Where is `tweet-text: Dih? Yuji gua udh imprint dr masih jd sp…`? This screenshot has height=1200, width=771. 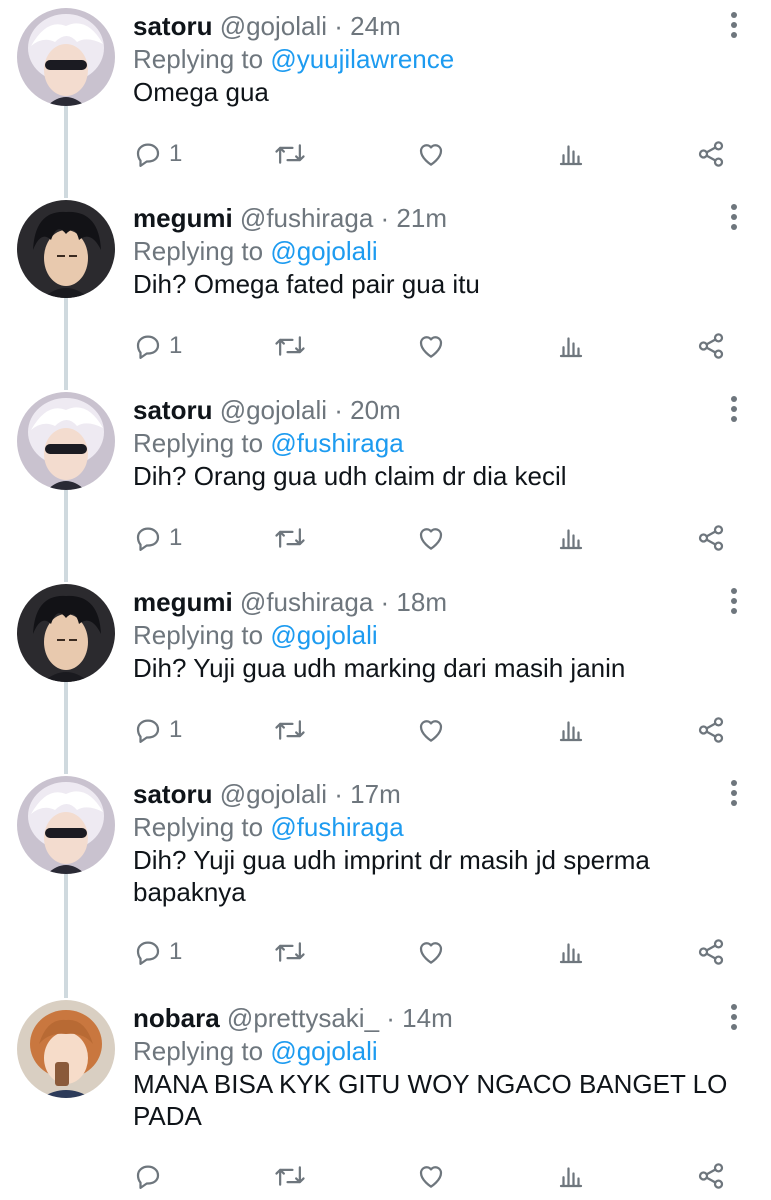
tweet-text: Dih? Yuji gua udh imprint dr masih jd sp… is located at coordinates (391, 876).